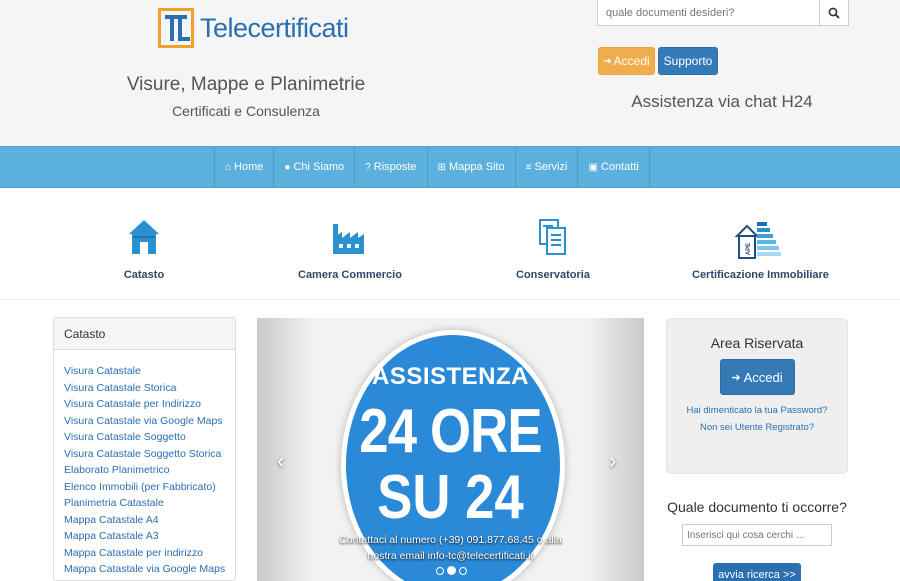 The height and width of the screenshot is (581, 900). What do you see at coordinates (144, 454) in the screenshot?
I see `sidebar-link: Visura Catastale Soggetto Storica` at bounding box center [144, 454].